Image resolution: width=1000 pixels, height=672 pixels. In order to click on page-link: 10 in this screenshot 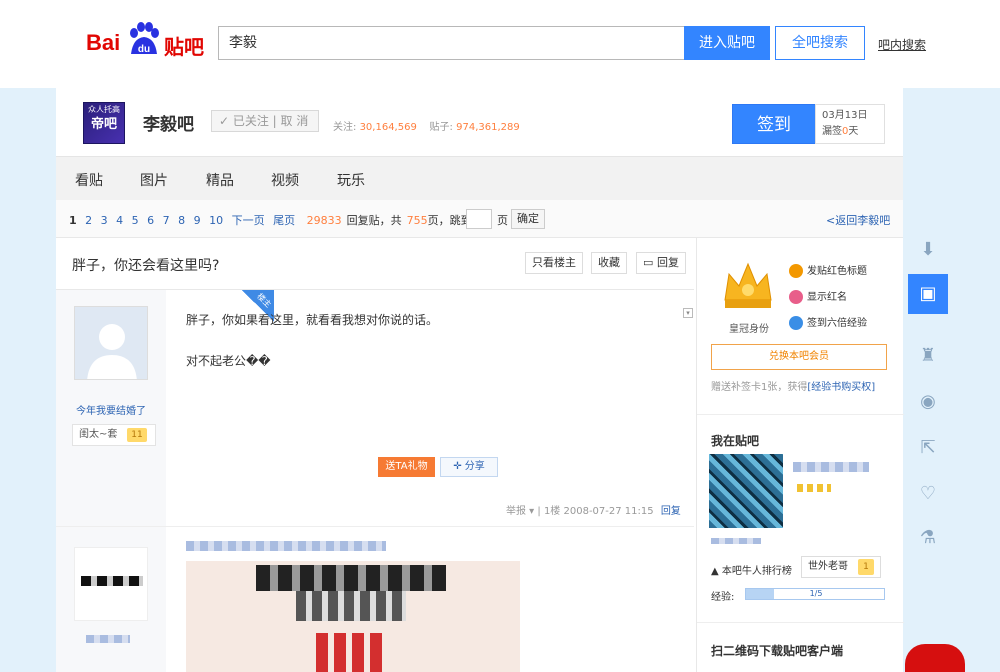, I will do `click(216, 220)`.